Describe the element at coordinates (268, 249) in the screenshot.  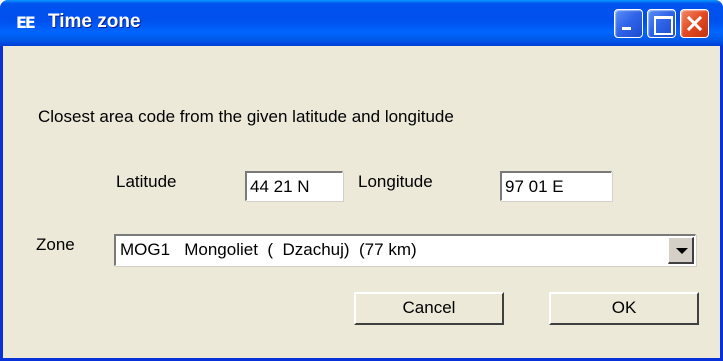
I see `zone-selected-value: MOG1 Mongoliet ( Dzachuj) (77 km)` at that location.